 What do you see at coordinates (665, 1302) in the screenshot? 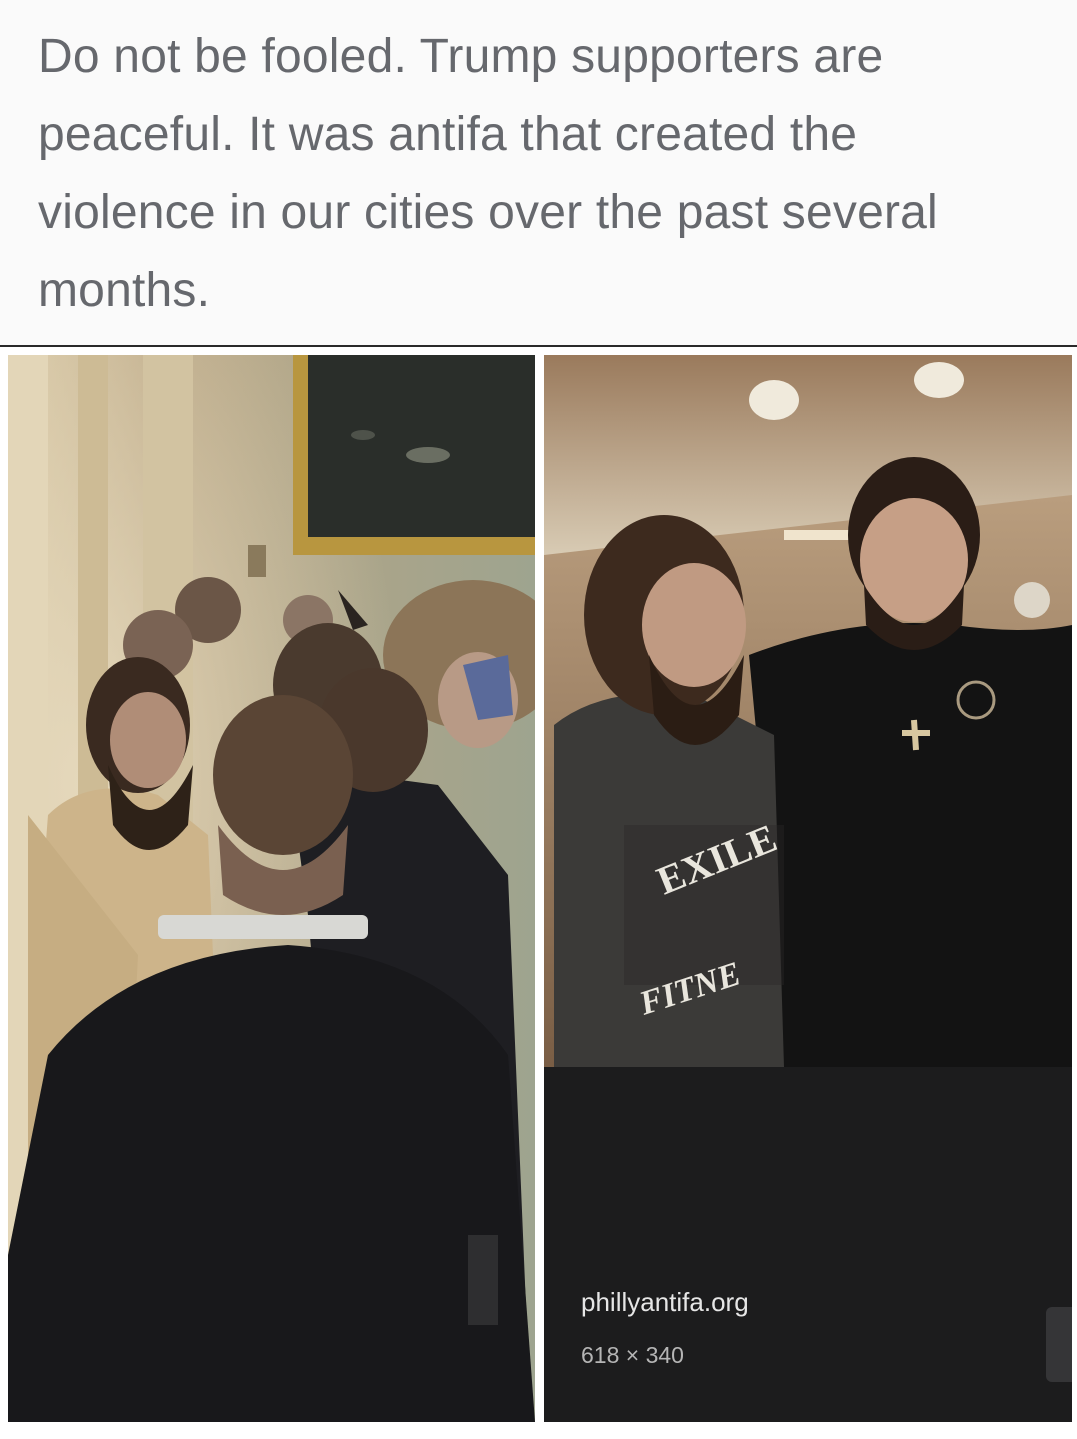
I see `source-domain: phillyantifa.org` at bounding box center [665, 1302].